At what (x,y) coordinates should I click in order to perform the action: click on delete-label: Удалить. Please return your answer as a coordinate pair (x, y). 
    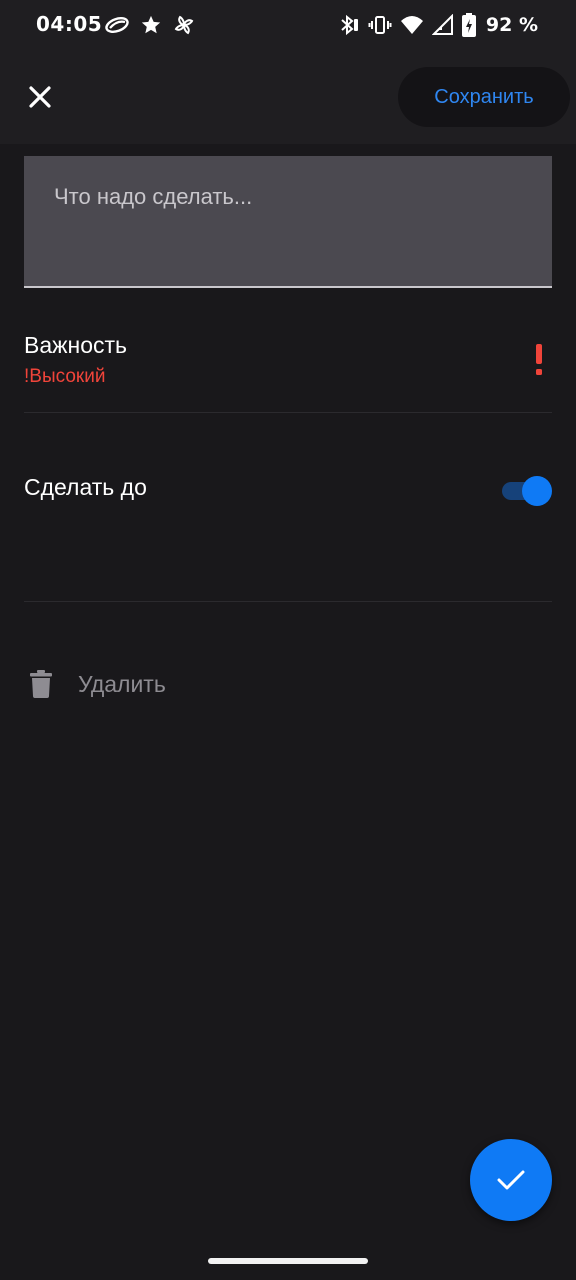
    Looking at the image, I should click on (122, 684).